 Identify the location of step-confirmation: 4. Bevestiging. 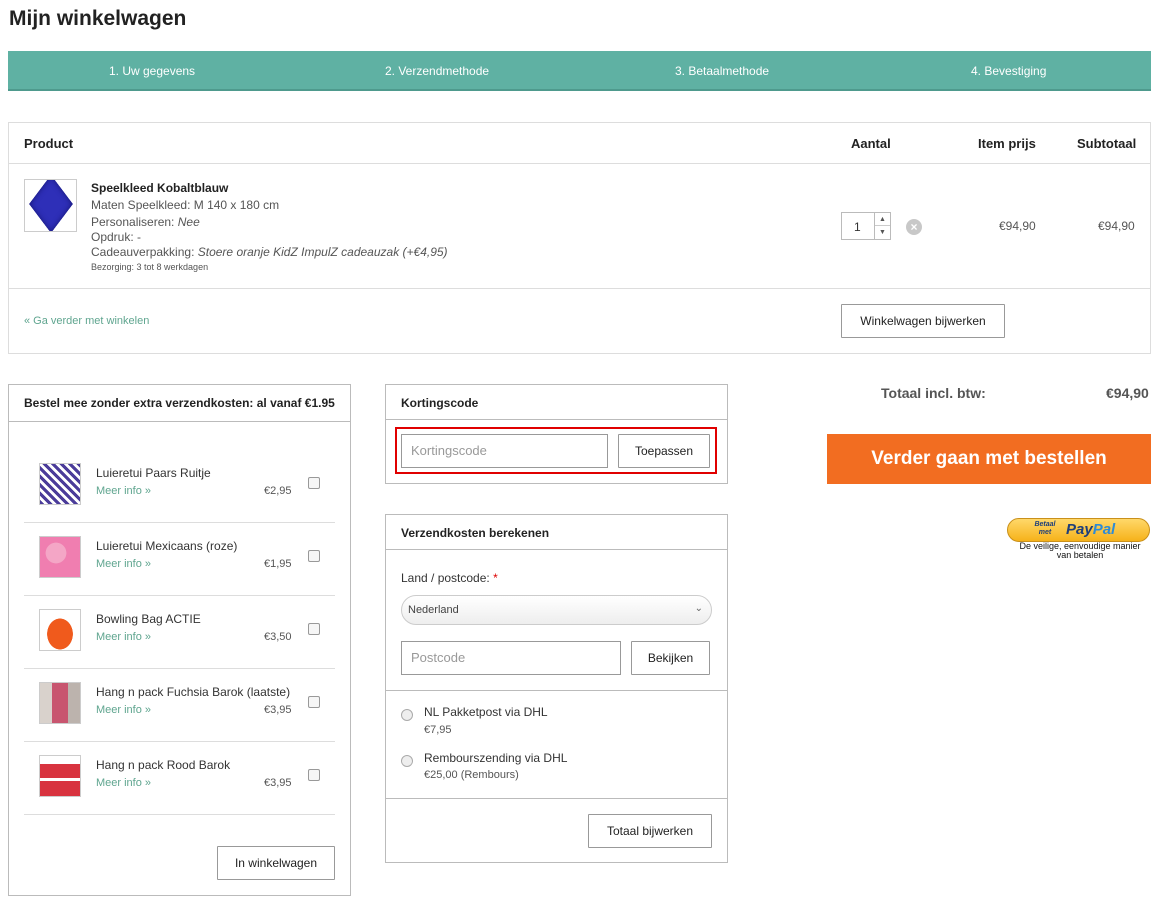
(1008, 71).